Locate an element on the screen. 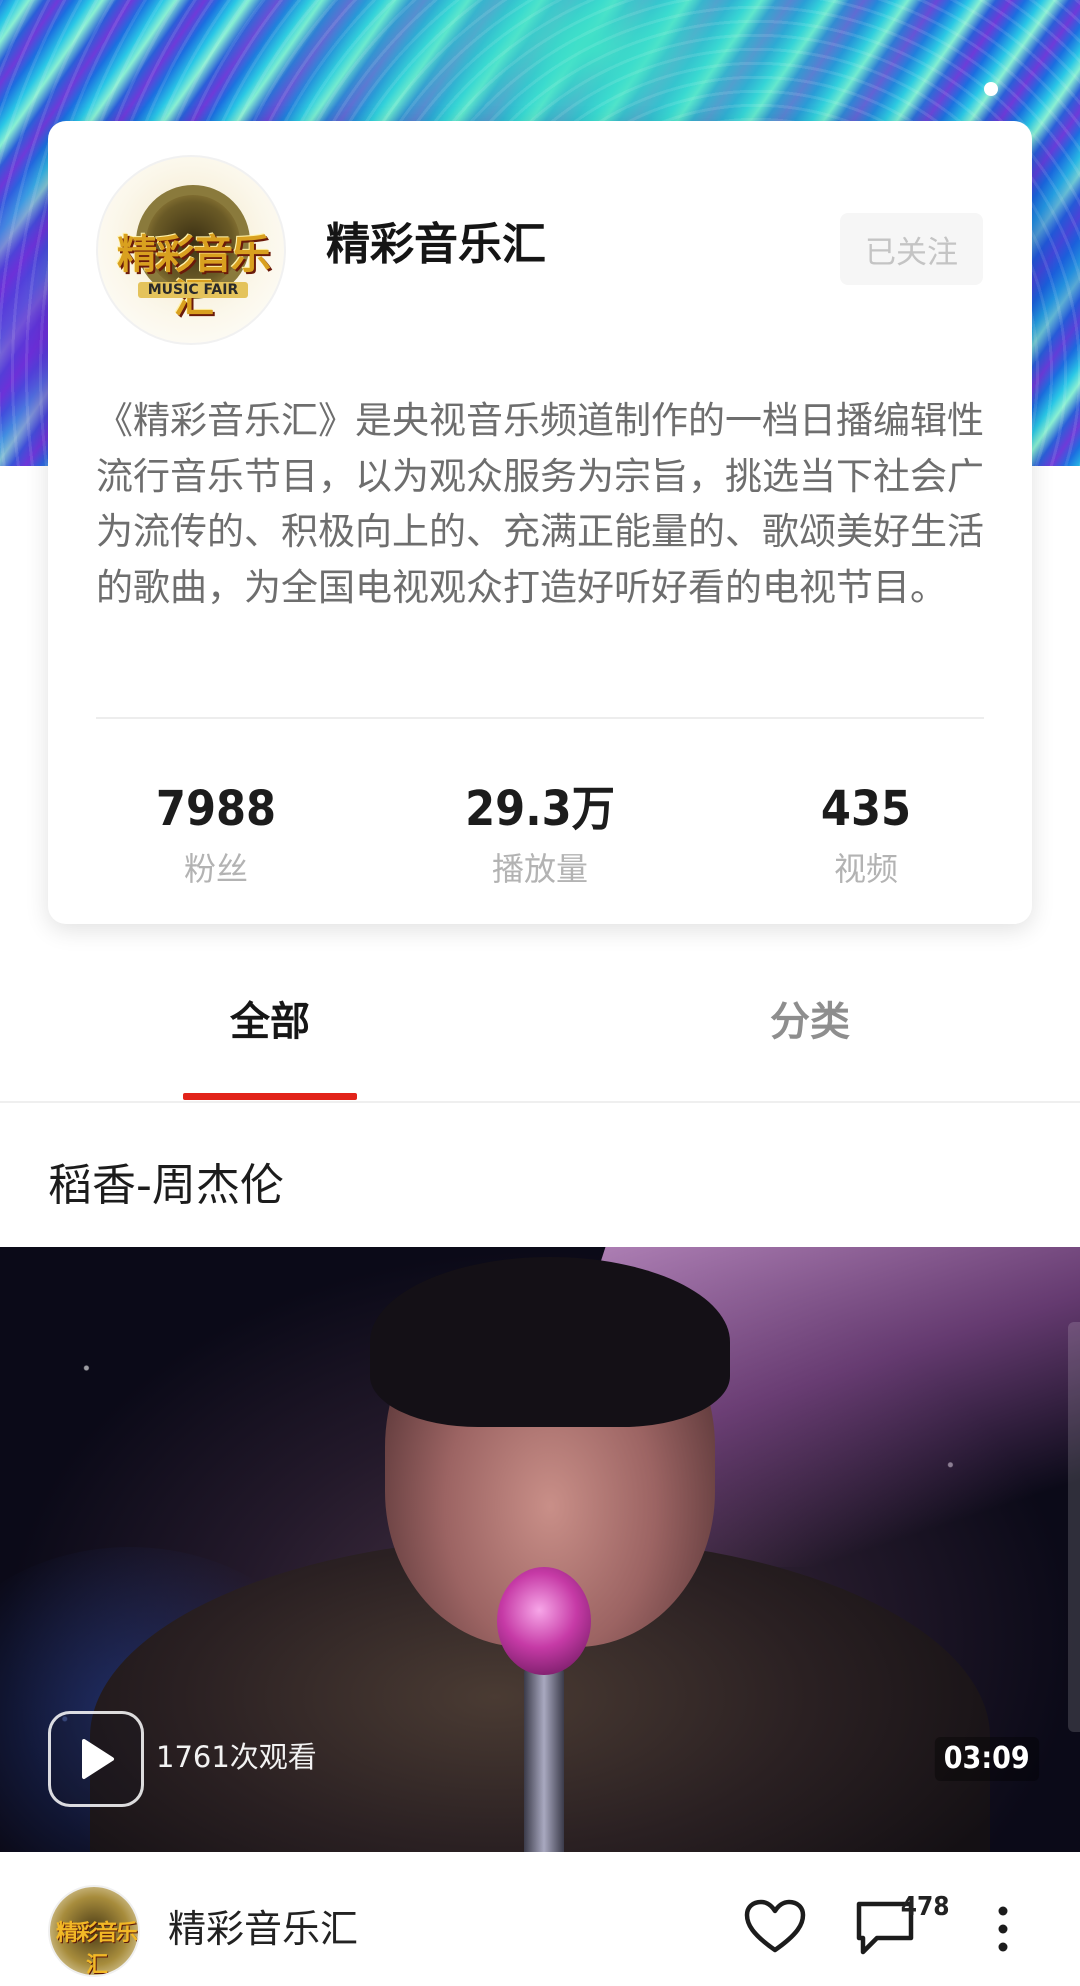  follow-button: 已关注 is located at coordinates (911, 249).